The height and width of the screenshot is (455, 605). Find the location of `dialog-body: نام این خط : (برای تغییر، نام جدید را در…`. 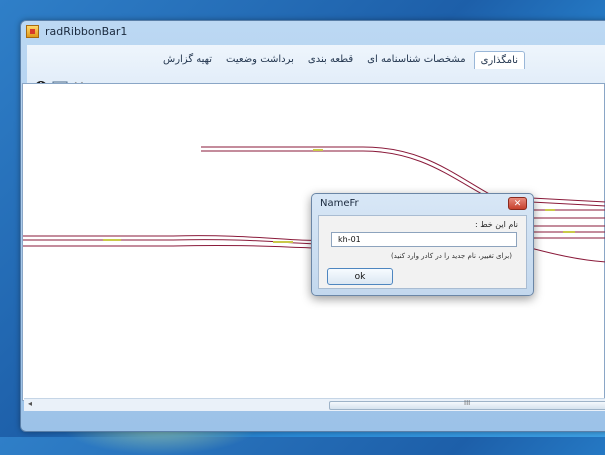

dialog-body: نام این خط : (برای تغییر، نام جدید را در… is located at coordinates (422, 252).